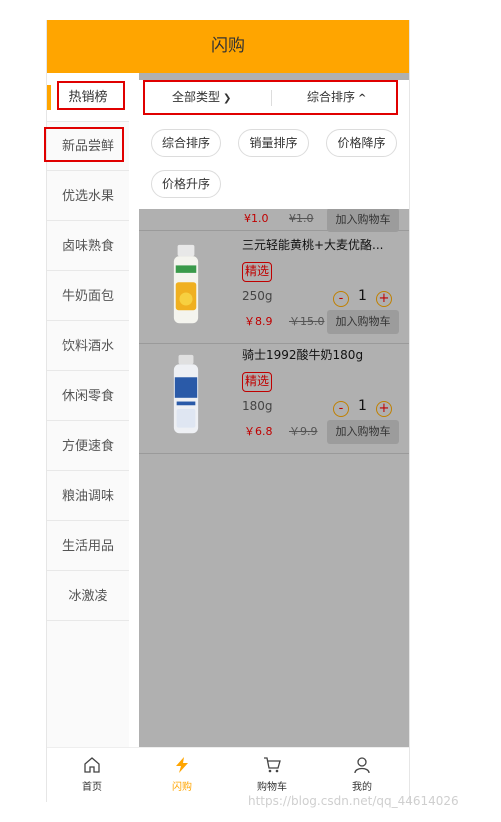 The width and height of the screenshot is (501, 822). I want to click on user-icon, so click(362, 765).